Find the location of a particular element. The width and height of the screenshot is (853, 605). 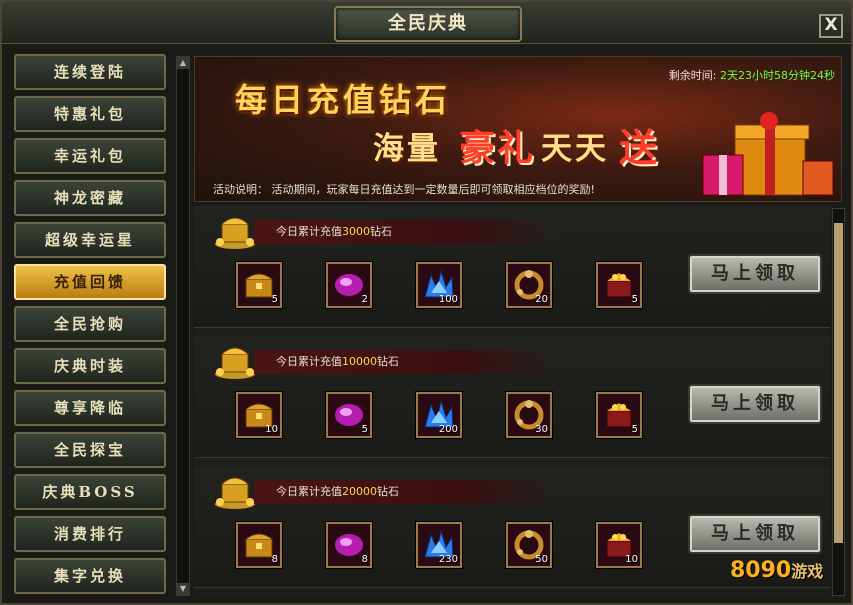

title-bar: 全民庆典 X is located at coordinates (426, 23).